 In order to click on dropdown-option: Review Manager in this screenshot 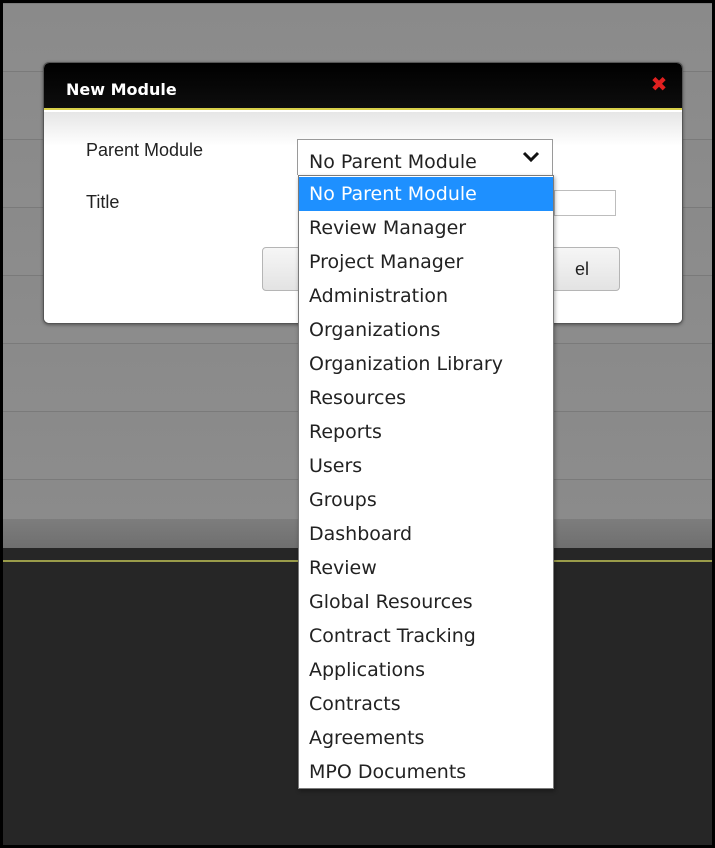, I will do `click(426, 228)`.